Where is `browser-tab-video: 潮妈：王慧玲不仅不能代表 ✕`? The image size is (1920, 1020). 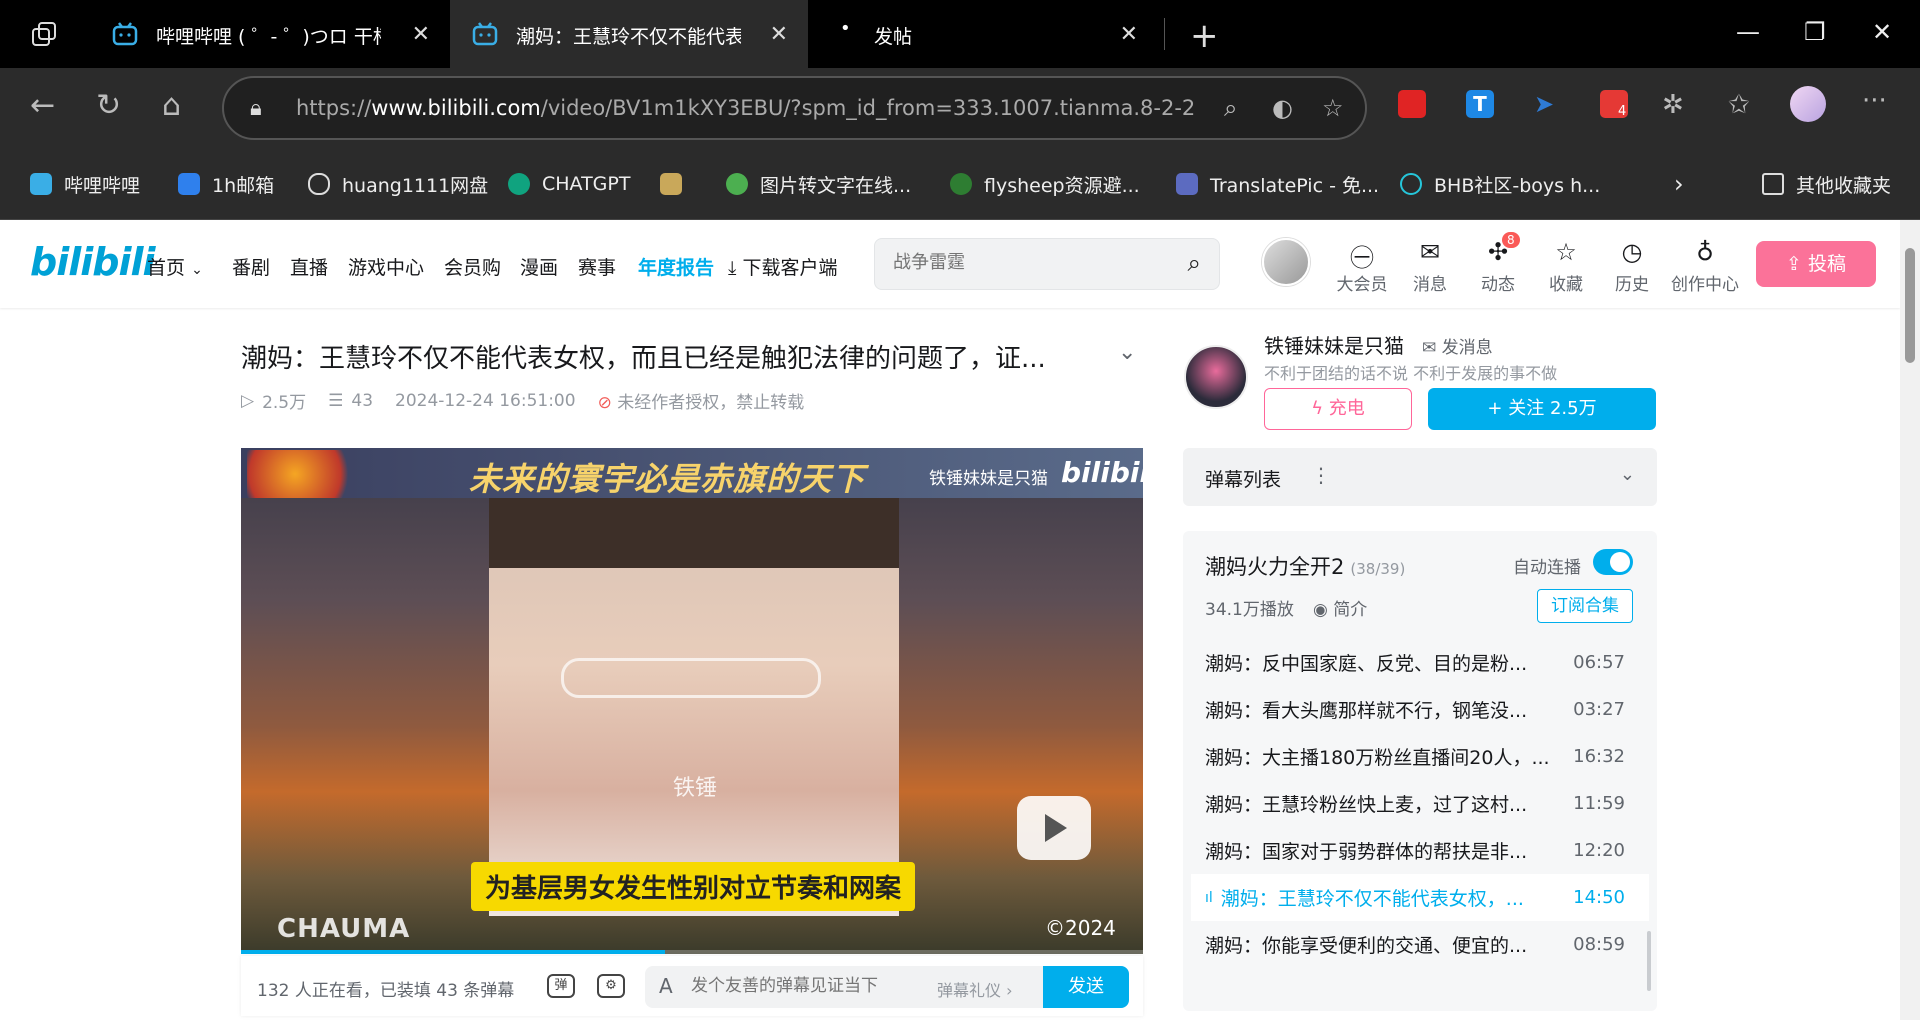
browser-tab-video: 潮妈：王慧玲不仅不能代表 ✕ is located at coordinates (629, 34).